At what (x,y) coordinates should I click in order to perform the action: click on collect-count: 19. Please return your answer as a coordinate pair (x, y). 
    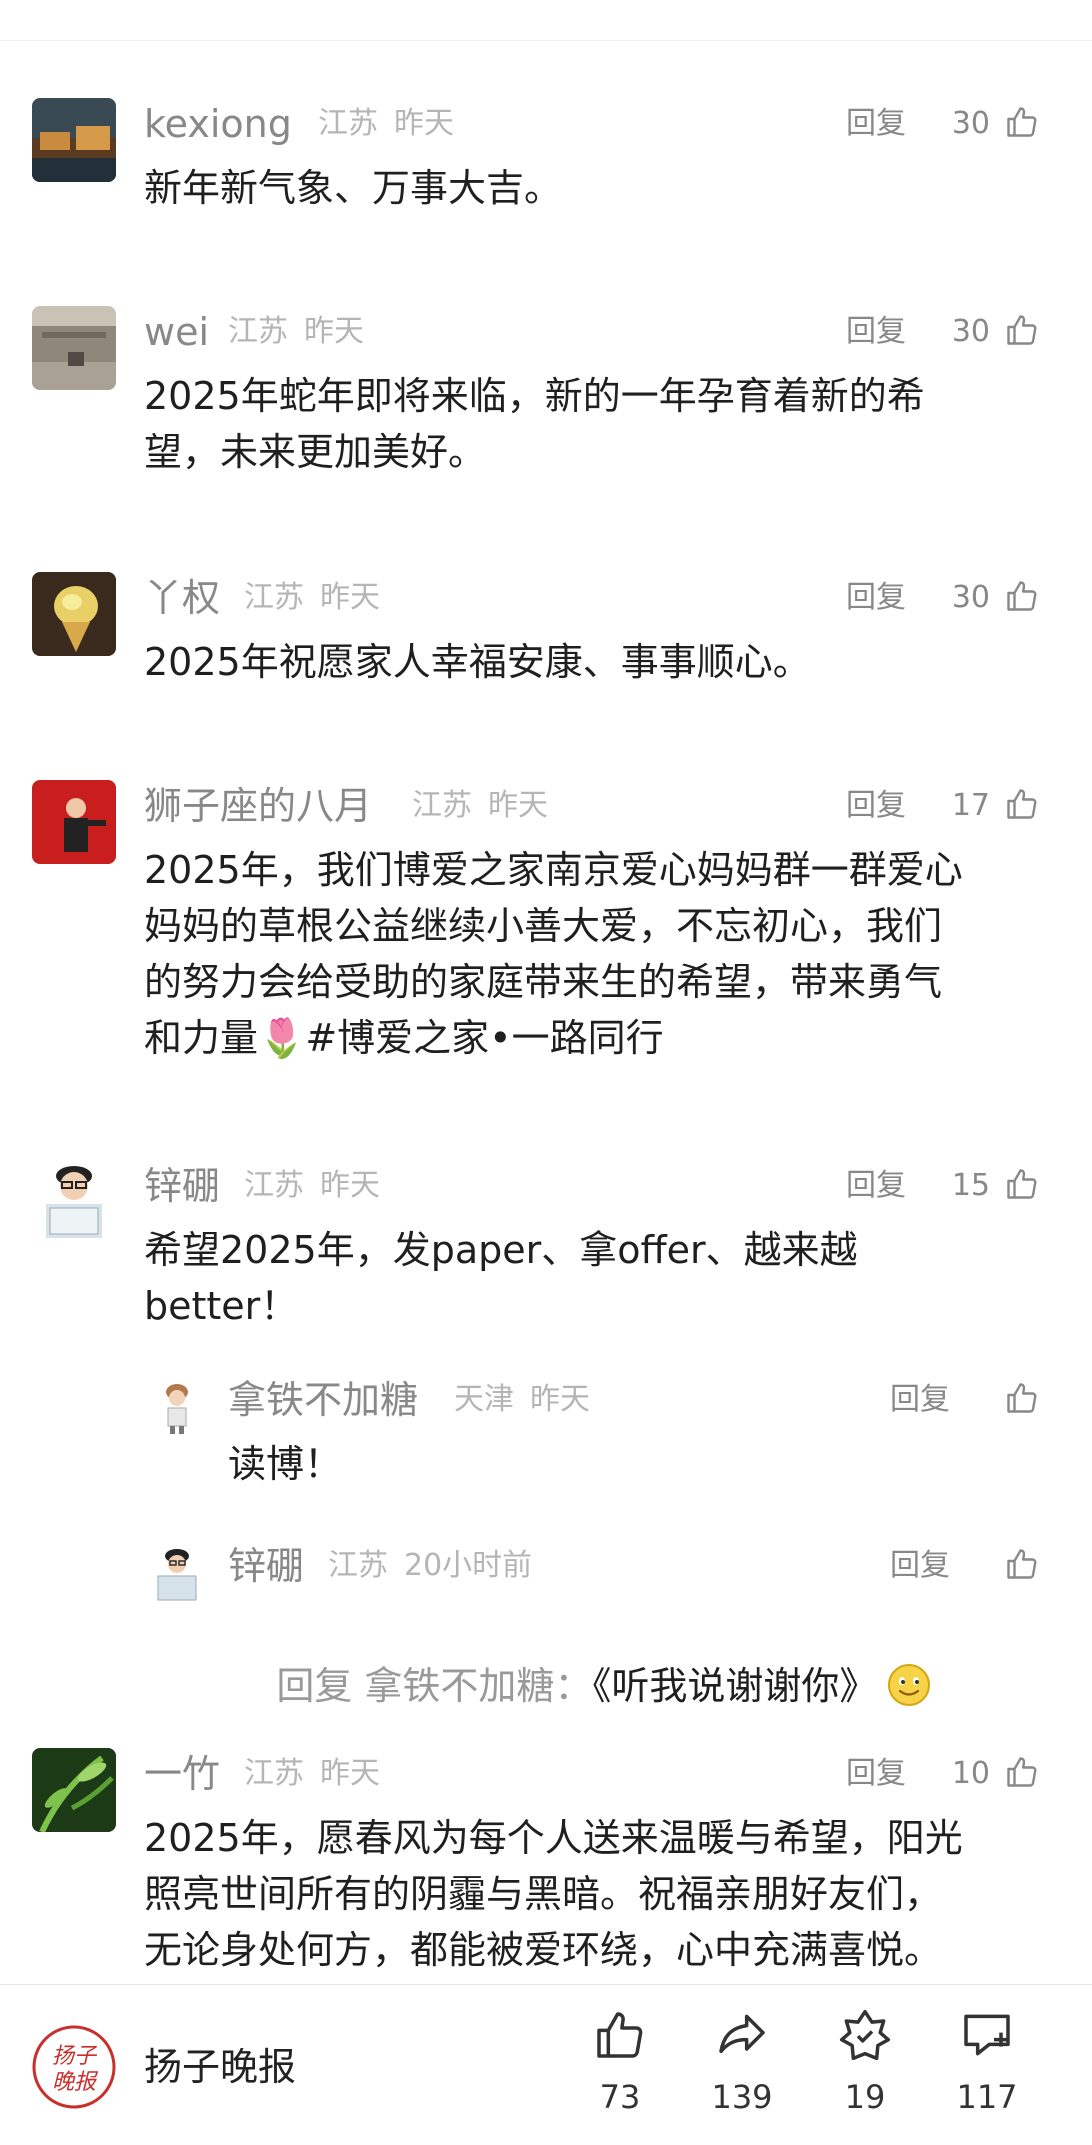
    Looking at the image, I should click on (865, 2097).